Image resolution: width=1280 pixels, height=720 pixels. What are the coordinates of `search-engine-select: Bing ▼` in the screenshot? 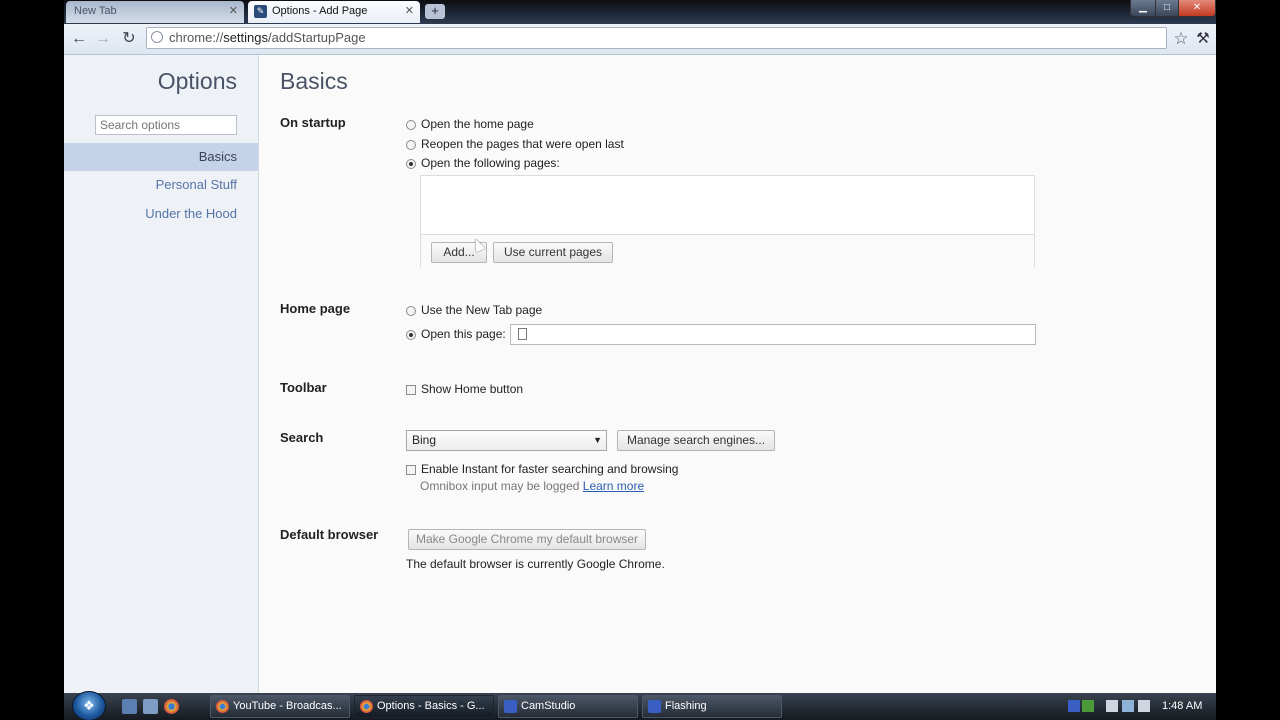 It's located at (506, 440).